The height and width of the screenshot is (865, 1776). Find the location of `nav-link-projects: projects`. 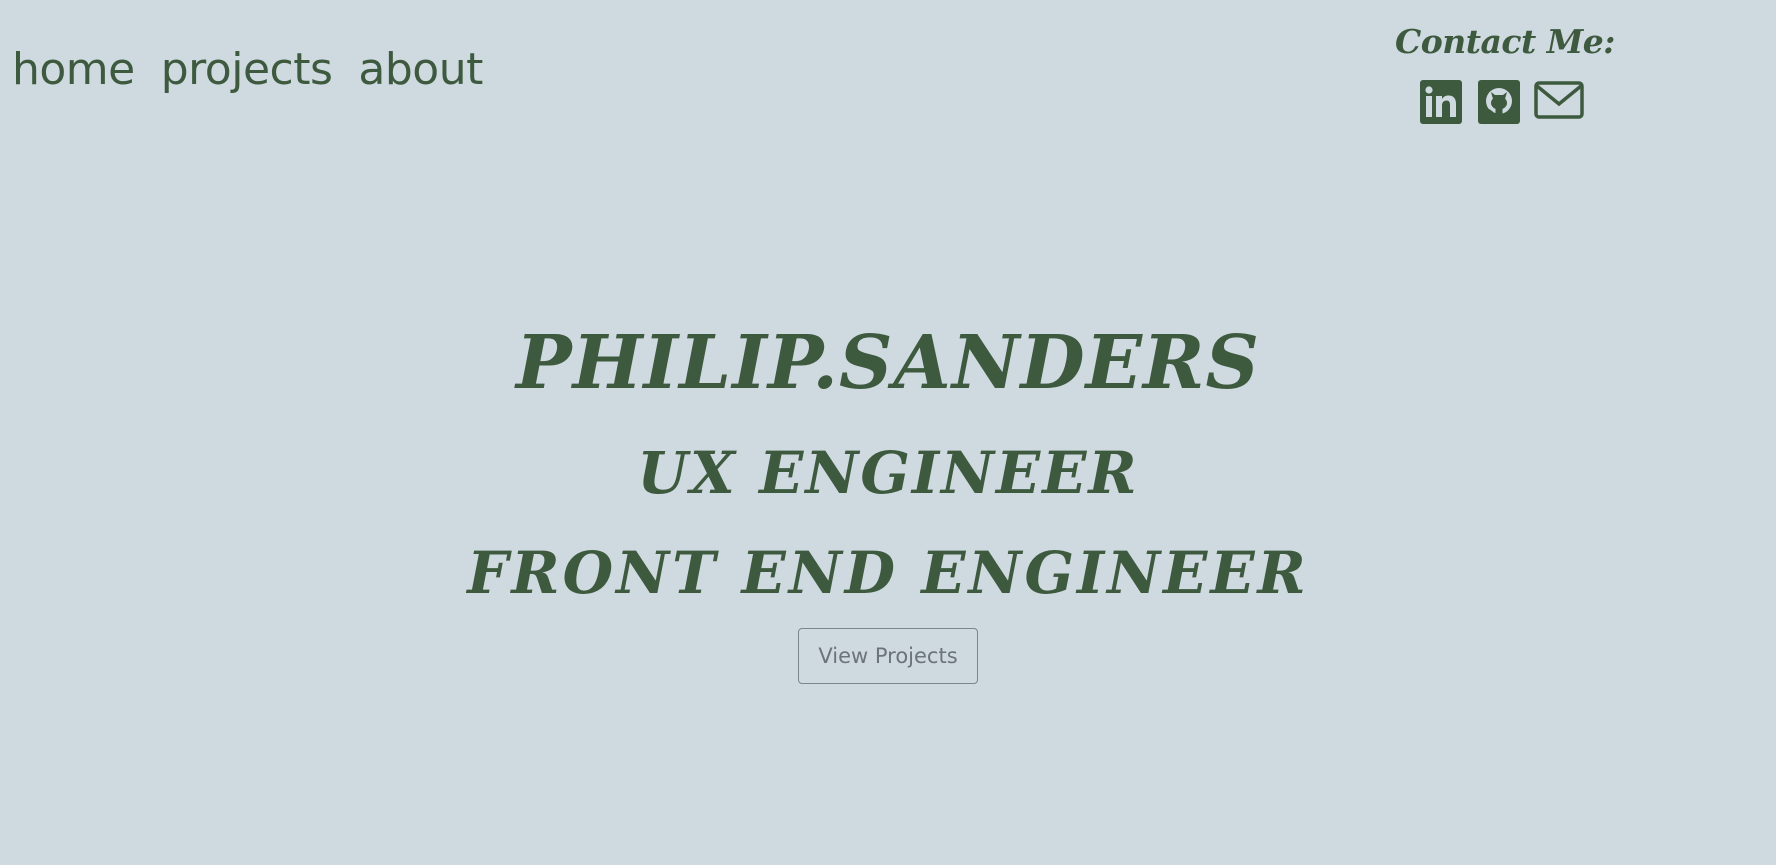

nav-link-projects: projects is located at coordinates (247, 69).